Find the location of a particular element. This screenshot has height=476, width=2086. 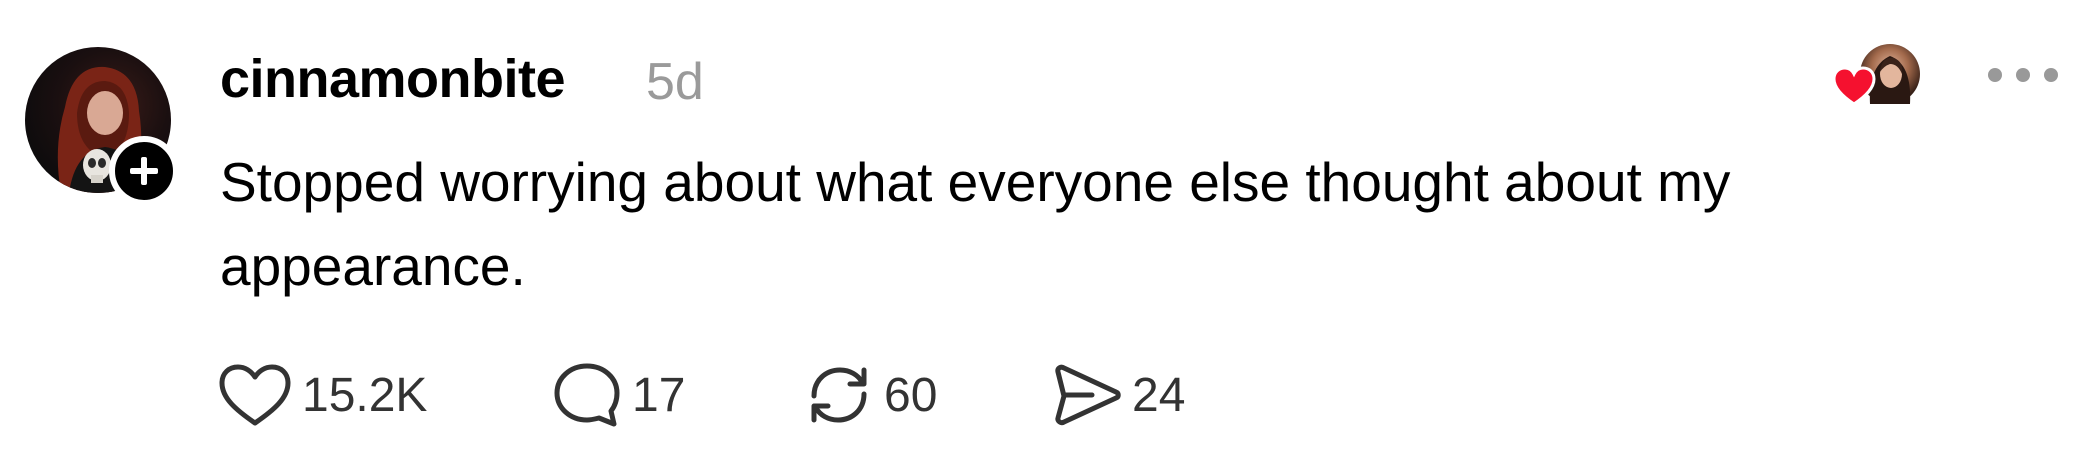

plus-icon is located at coordinates (144, 171).